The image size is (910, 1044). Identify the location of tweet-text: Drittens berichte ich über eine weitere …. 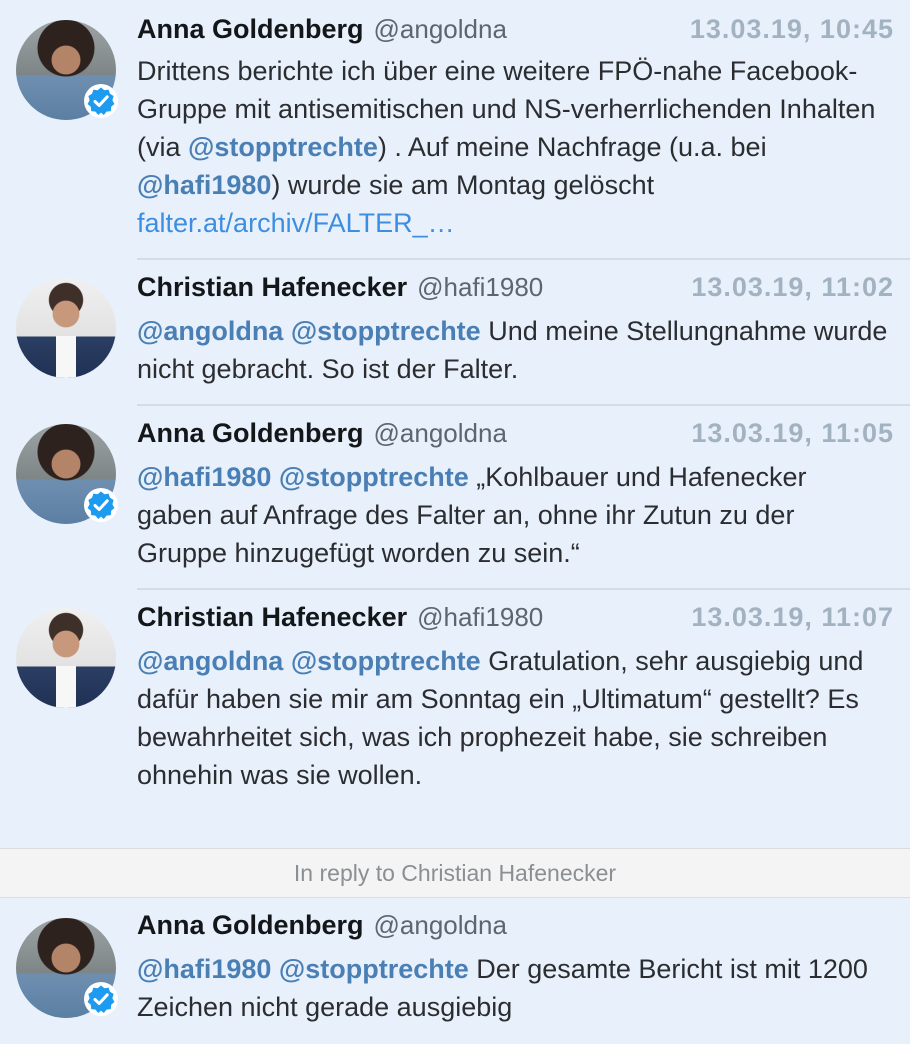
(506, 147).